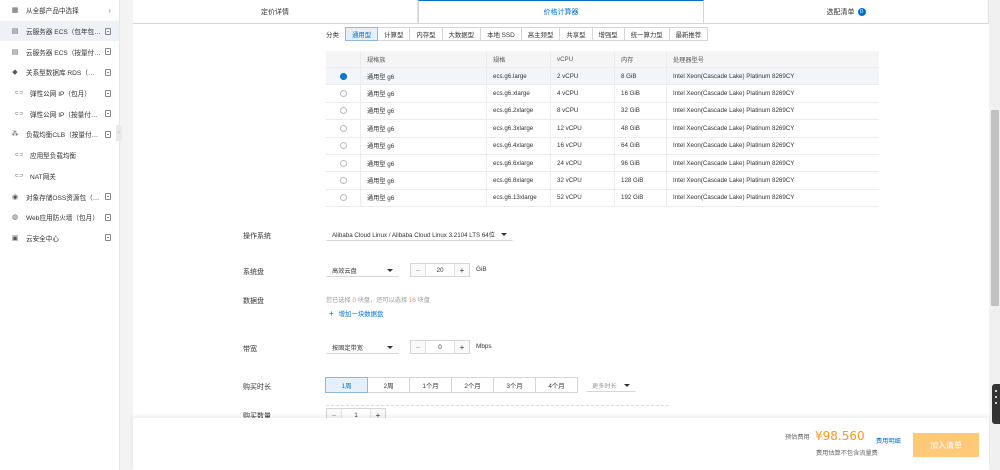 This screenshot has width=1000, height=470. What do you see at coordinates (646, 34) in the screenshot?
I see `category-option: 统一算力型` at bounding box center [646, 34].